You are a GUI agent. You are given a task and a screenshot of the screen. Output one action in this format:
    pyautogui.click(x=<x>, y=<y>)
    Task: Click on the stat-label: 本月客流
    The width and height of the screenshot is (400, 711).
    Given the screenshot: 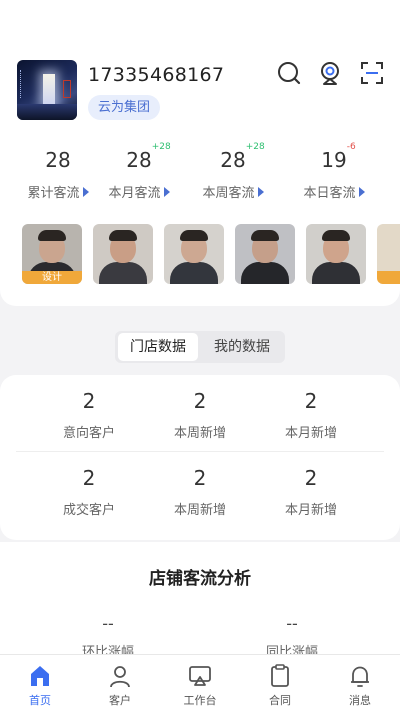 What is the action you would take?
    pyautogui.click(x=134, y=193)
    